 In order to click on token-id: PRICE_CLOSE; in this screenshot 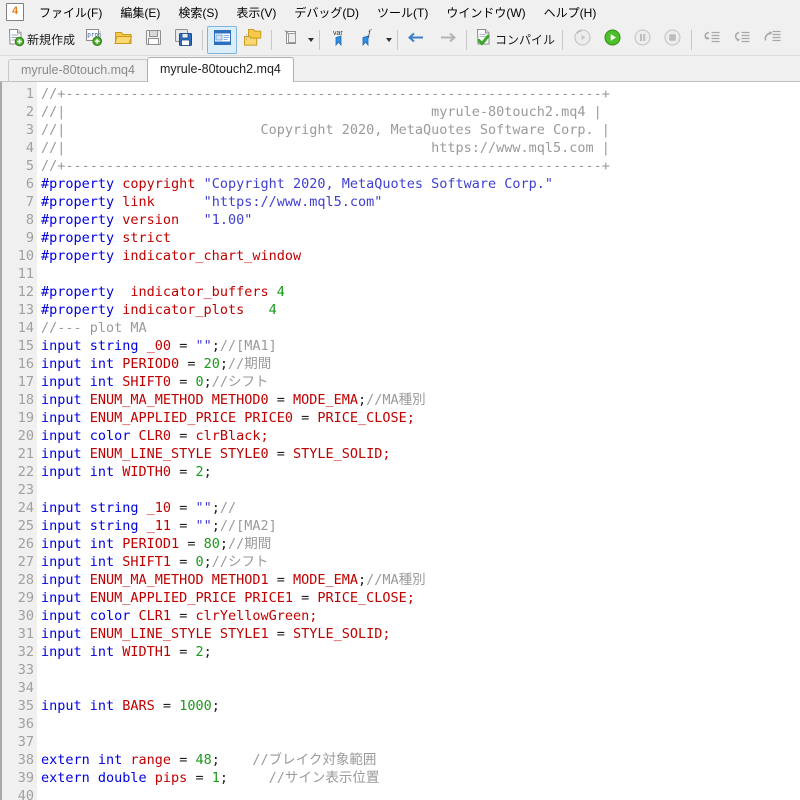, I will do `click(366, 598)`.